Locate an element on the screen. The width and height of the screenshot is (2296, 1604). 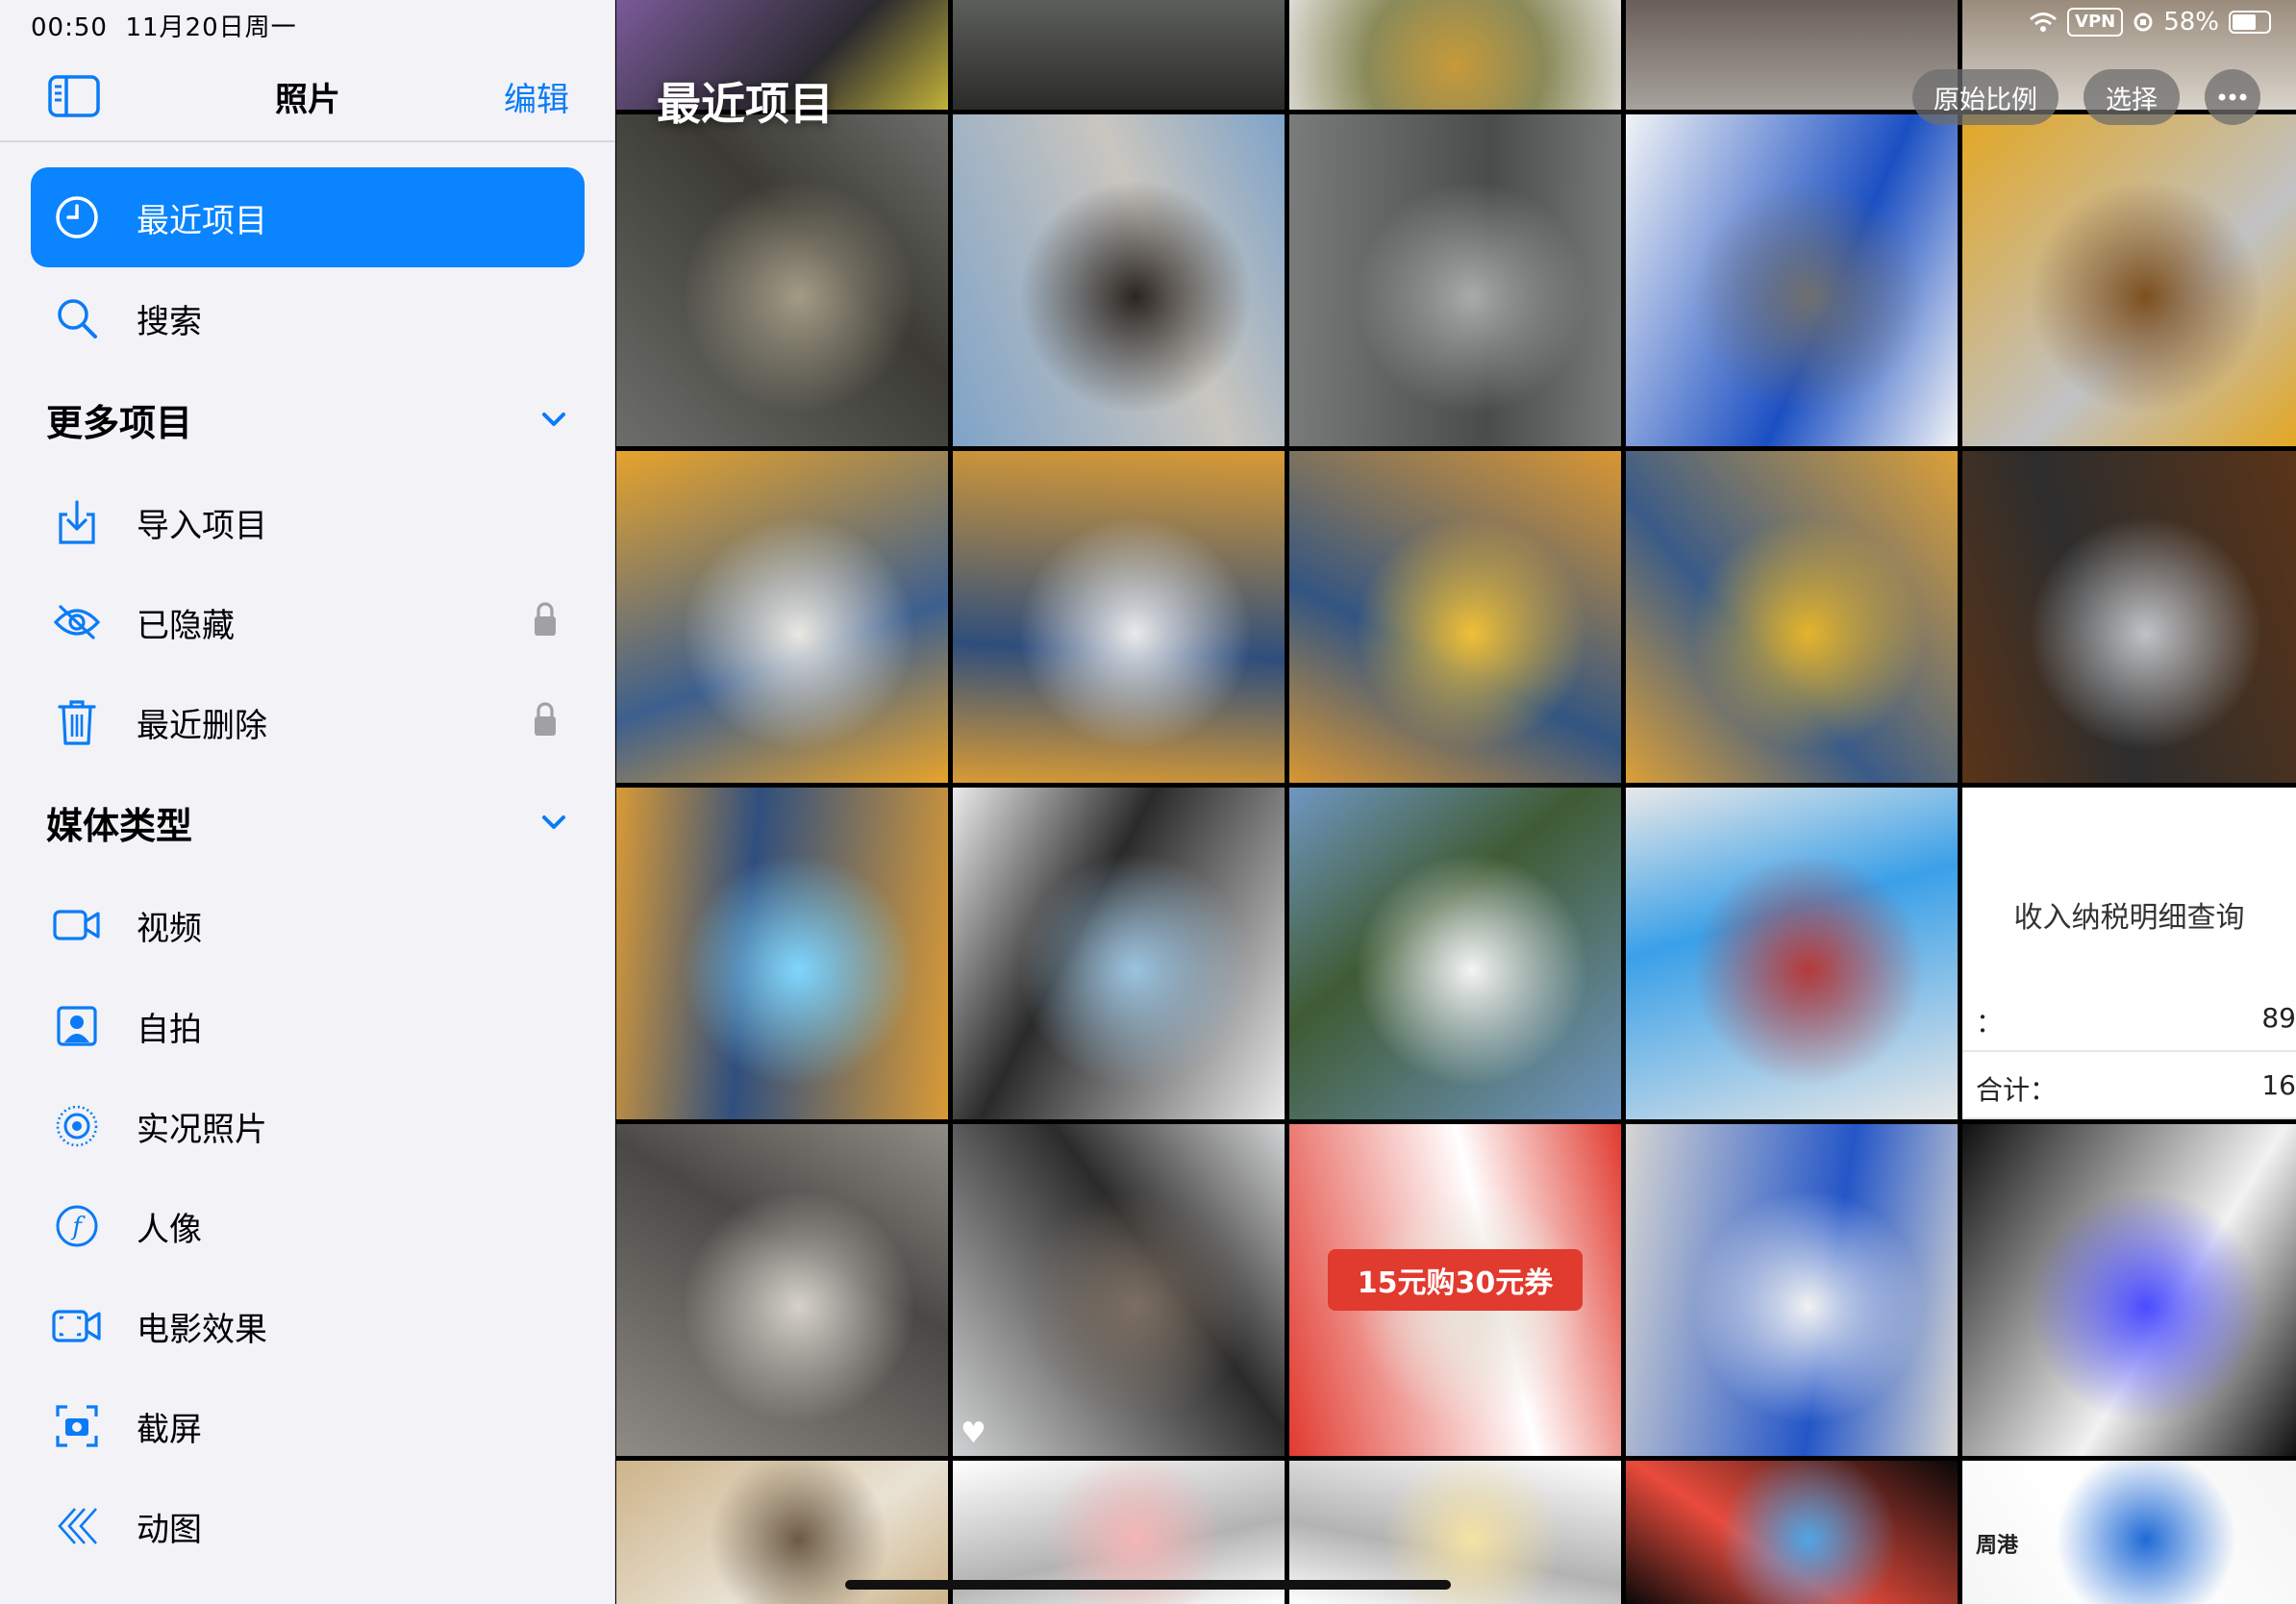
vpn-badge: VPN is located at coordinates (2095, 22).